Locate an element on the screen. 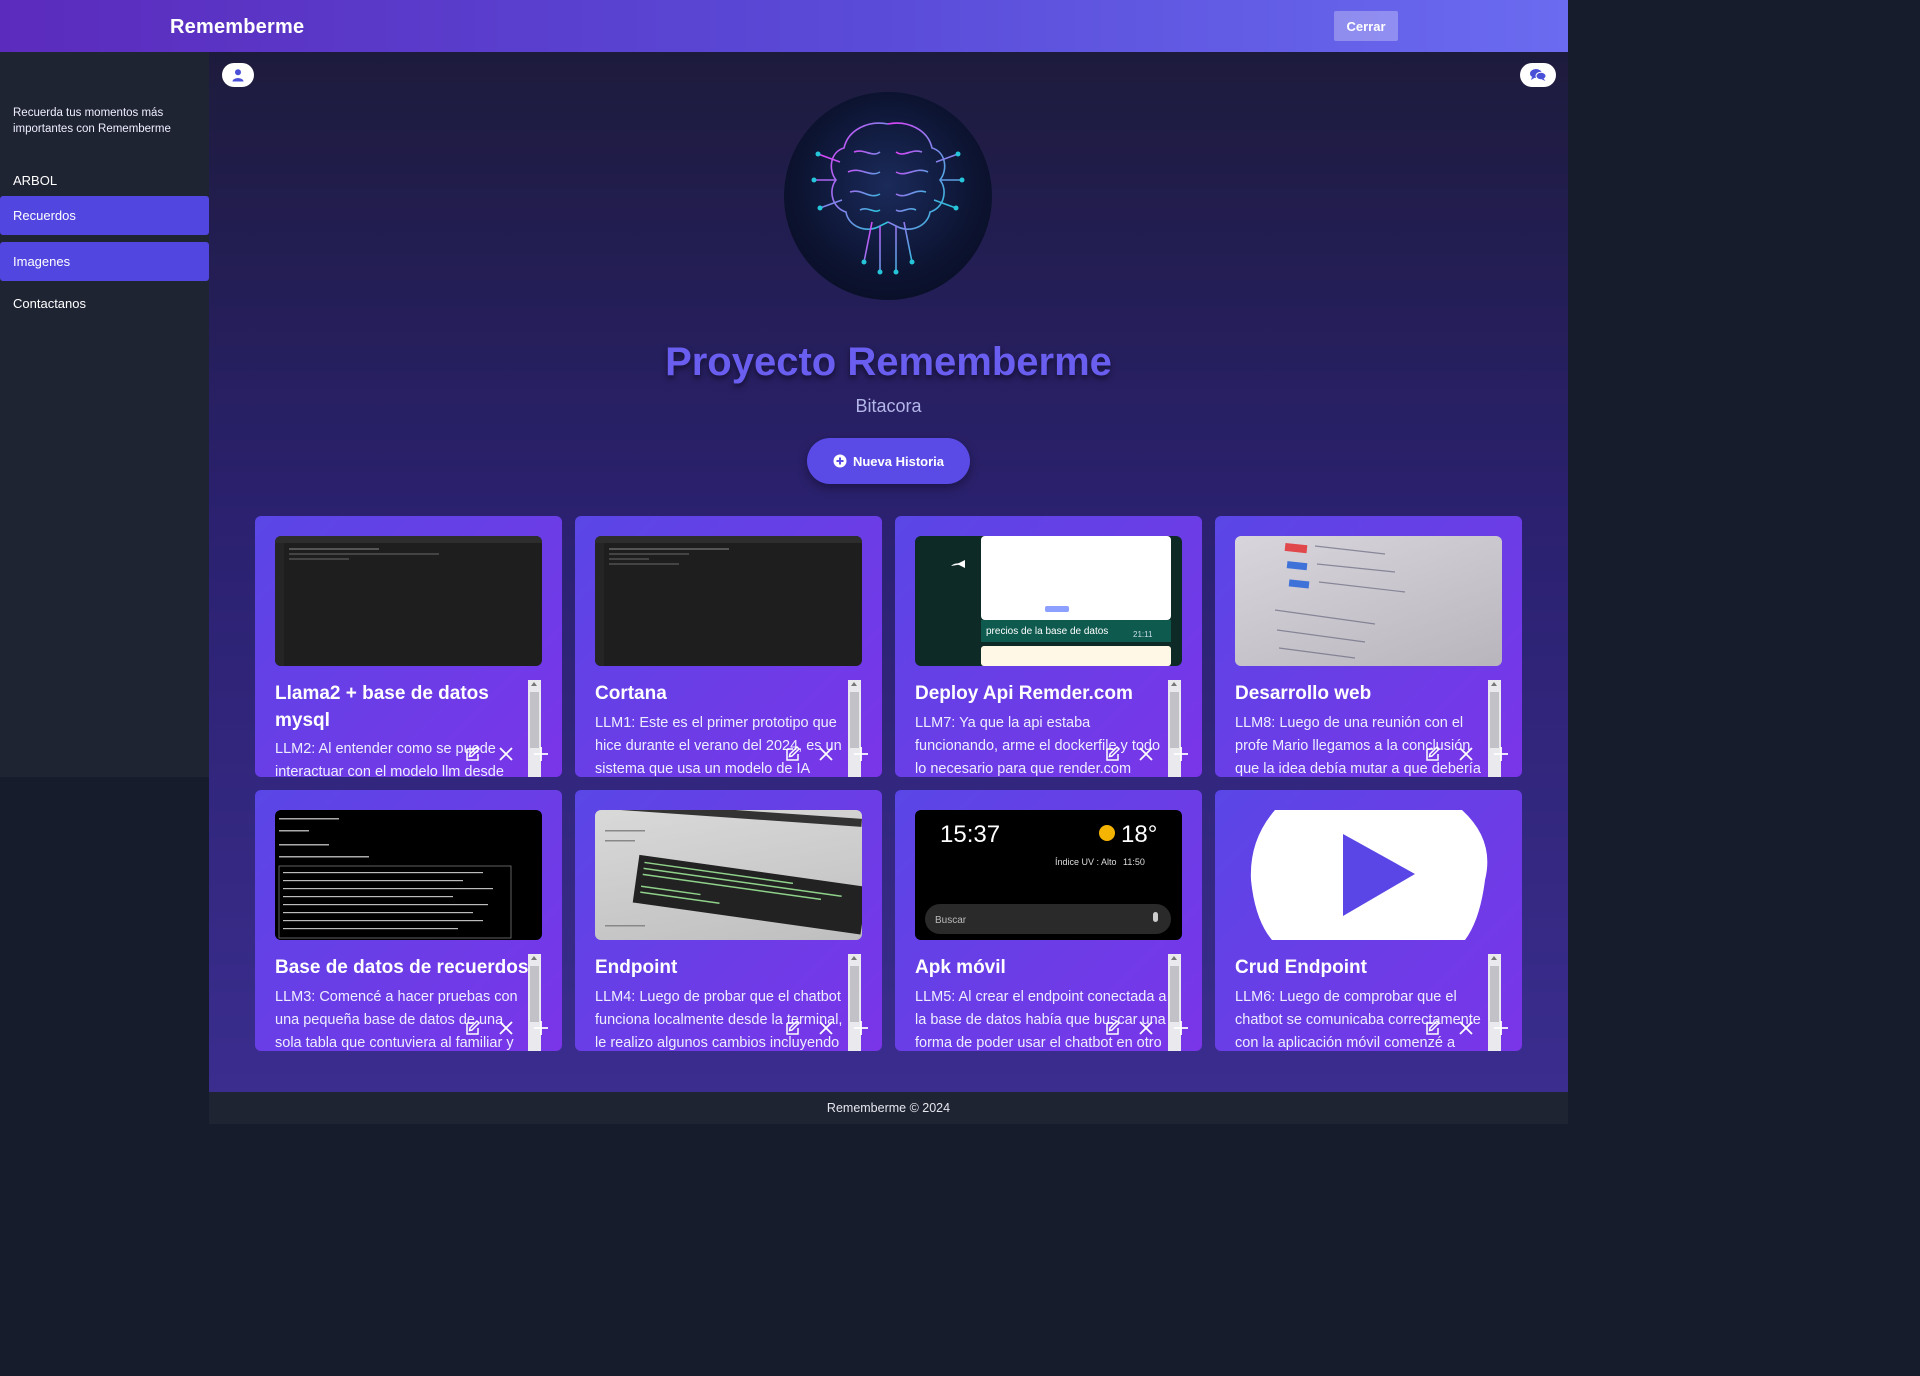  chat-button is located at coordinates (1538, 75).